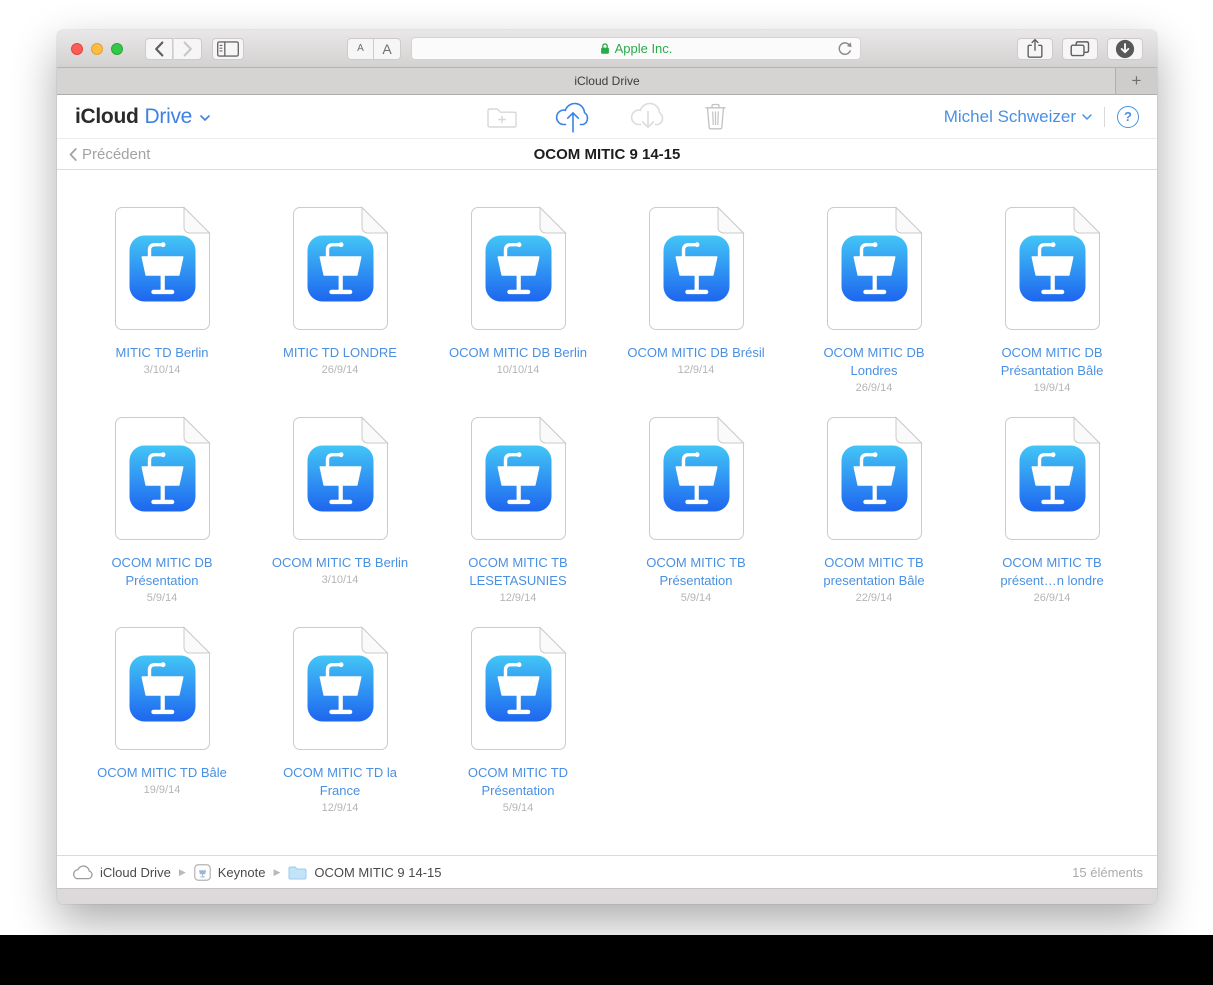 The width and height of the screenshot is (1213, 985). I want to click on file-name: OCOM MITIC TB Berlin, so click(340, 563).